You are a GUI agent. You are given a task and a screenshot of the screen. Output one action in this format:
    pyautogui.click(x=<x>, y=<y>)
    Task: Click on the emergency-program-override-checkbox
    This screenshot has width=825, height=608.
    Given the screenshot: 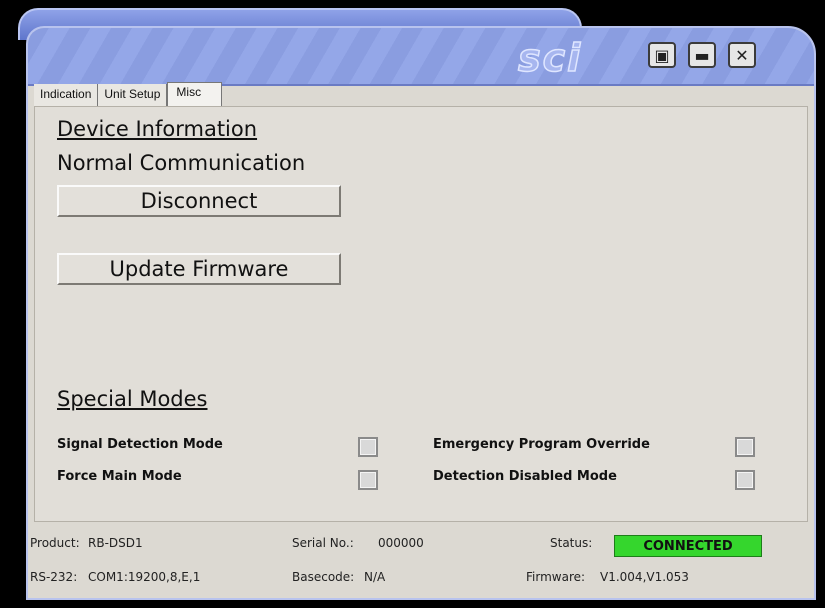 What is the action you would take?
    pyautogui.click(x=745, y=447)
    